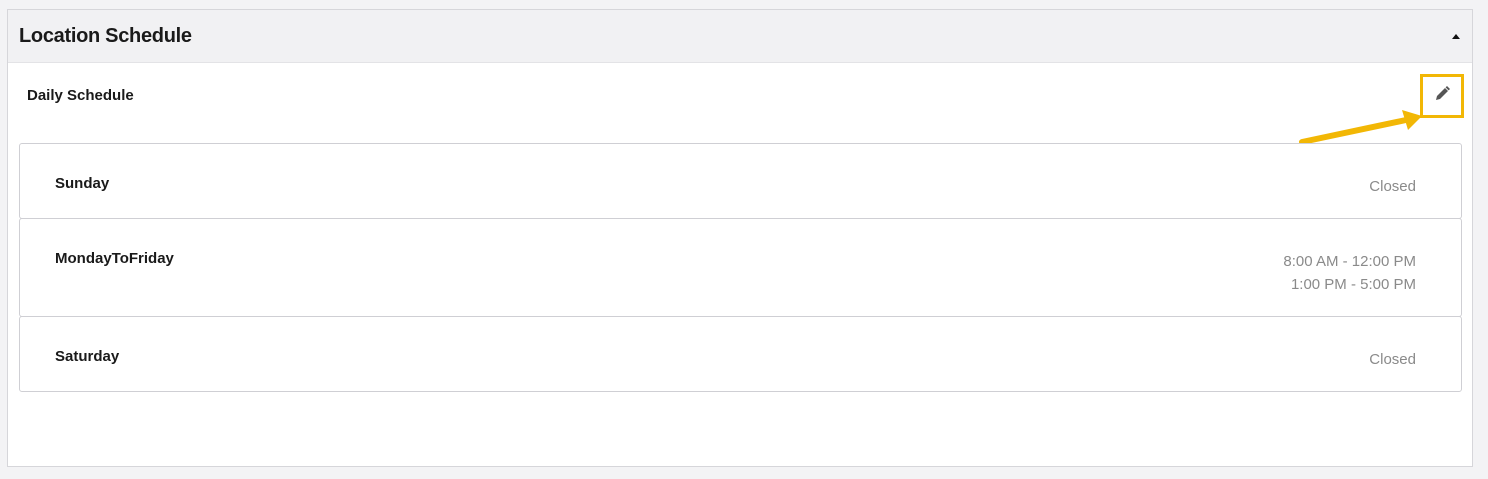 This screenshot has width=1488, height=479. I want to click on day-label: Sunday, so click(82, 183).